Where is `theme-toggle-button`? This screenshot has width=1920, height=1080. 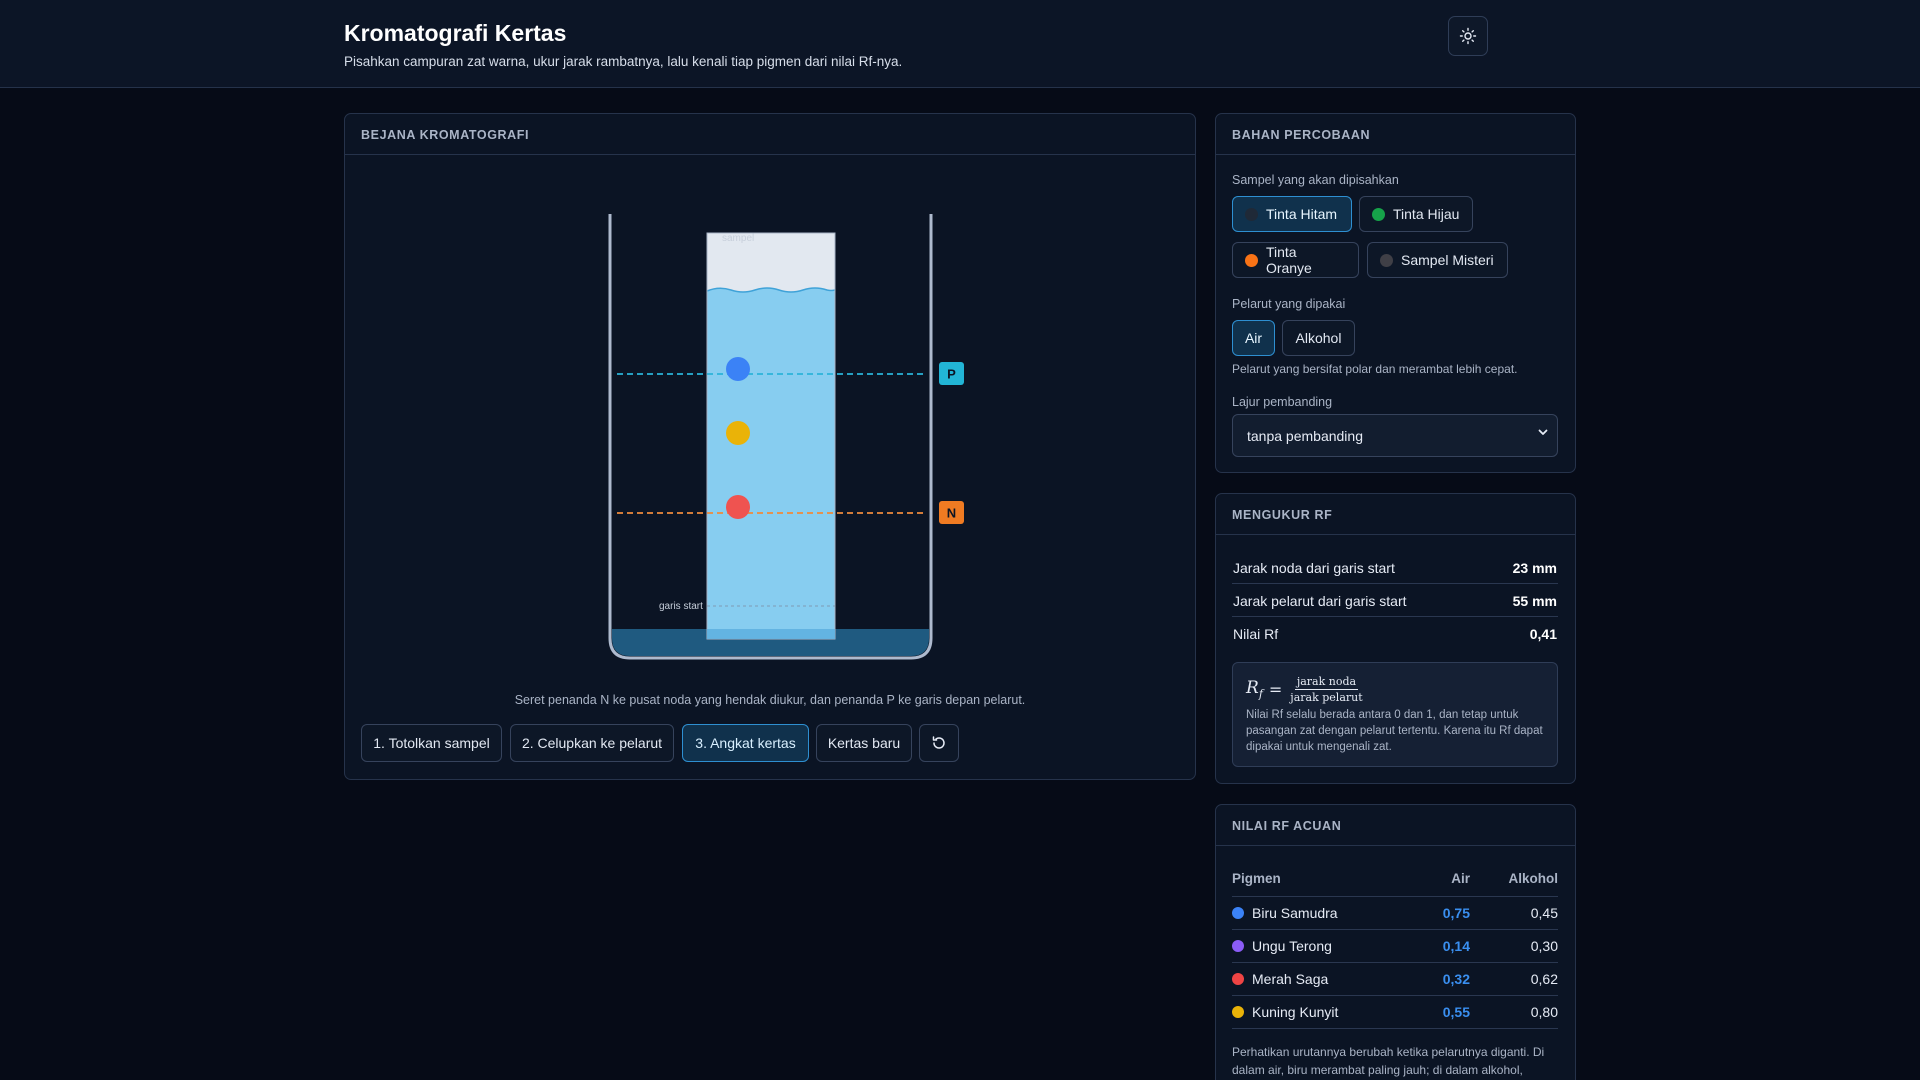 theme-toggle-button is located at coordinates (1468, 36).